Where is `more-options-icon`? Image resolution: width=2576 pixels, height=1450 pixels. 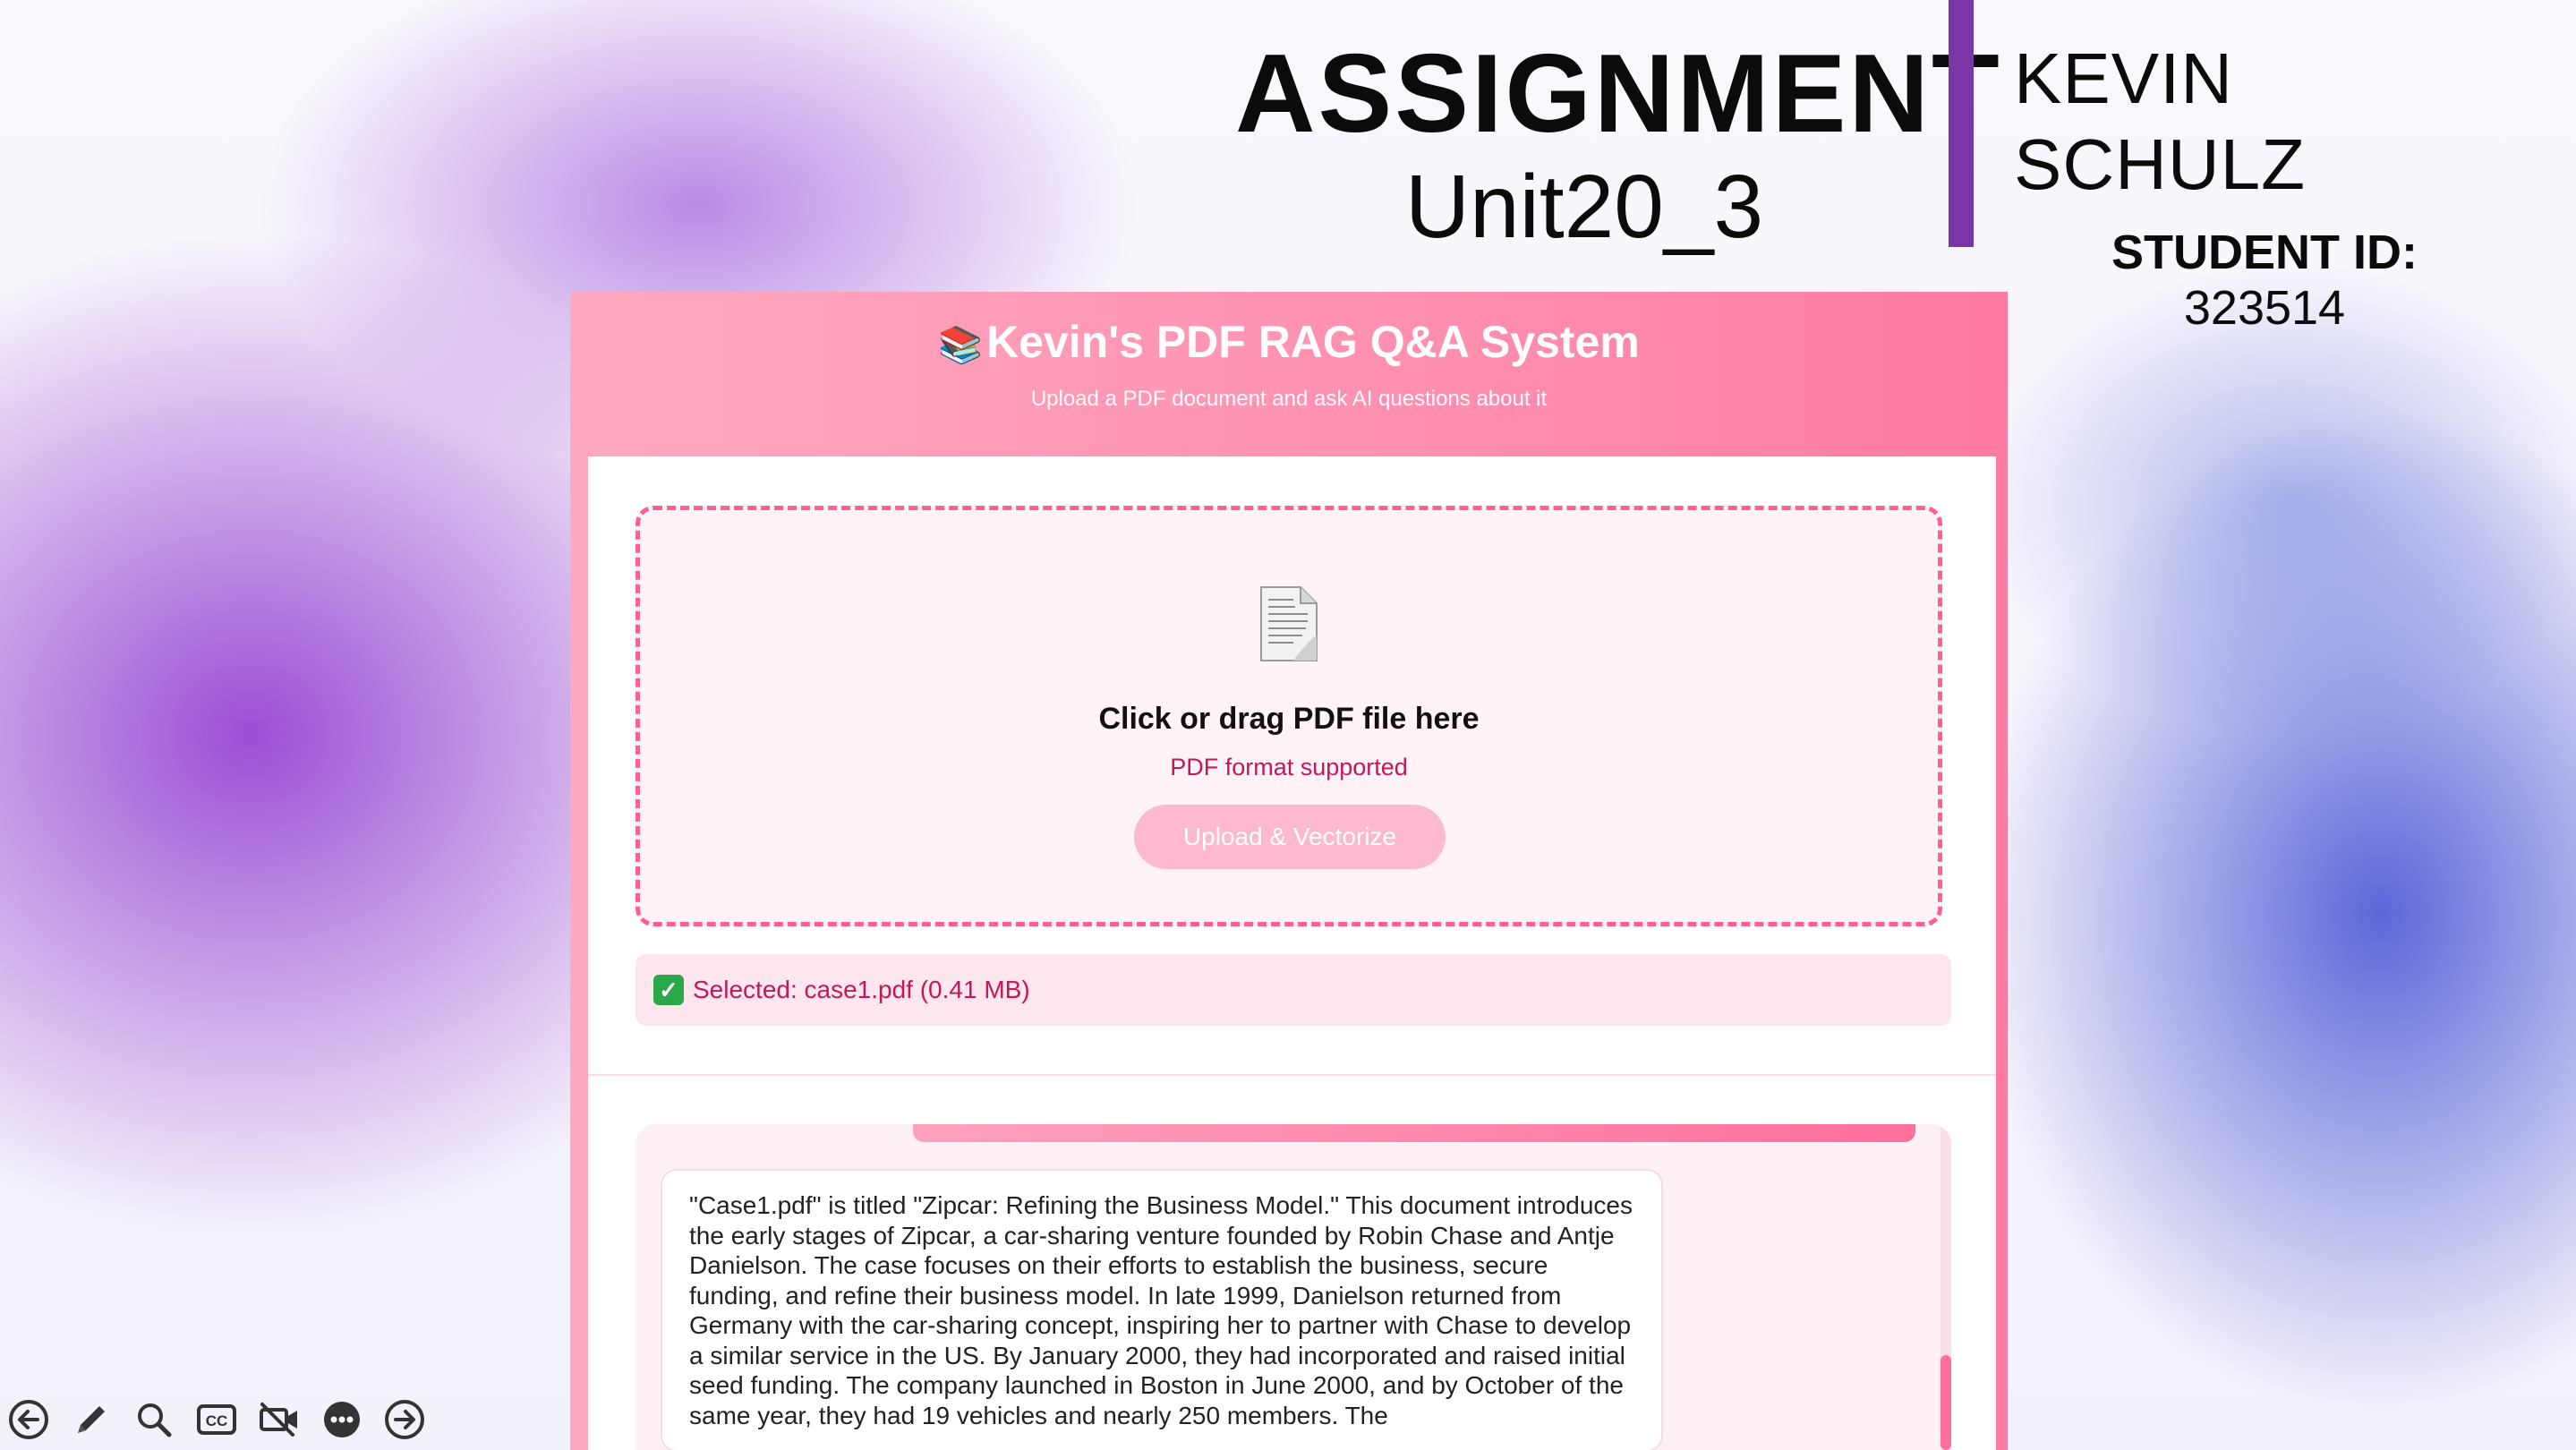
more-options-icon is located at coordinates (341, 1419).